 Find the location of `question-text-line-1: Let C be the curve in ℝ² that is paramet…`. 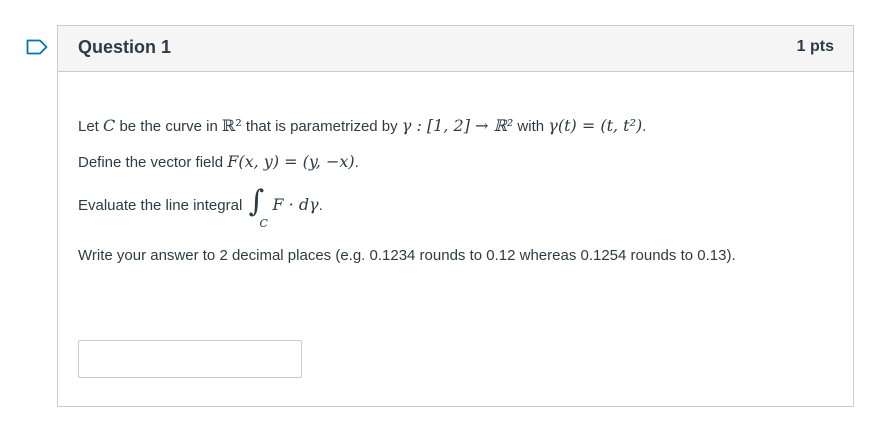

question-text-line-1: Let C be the curve in ℝ² that is paramet… is located at coordinates (362, 125).